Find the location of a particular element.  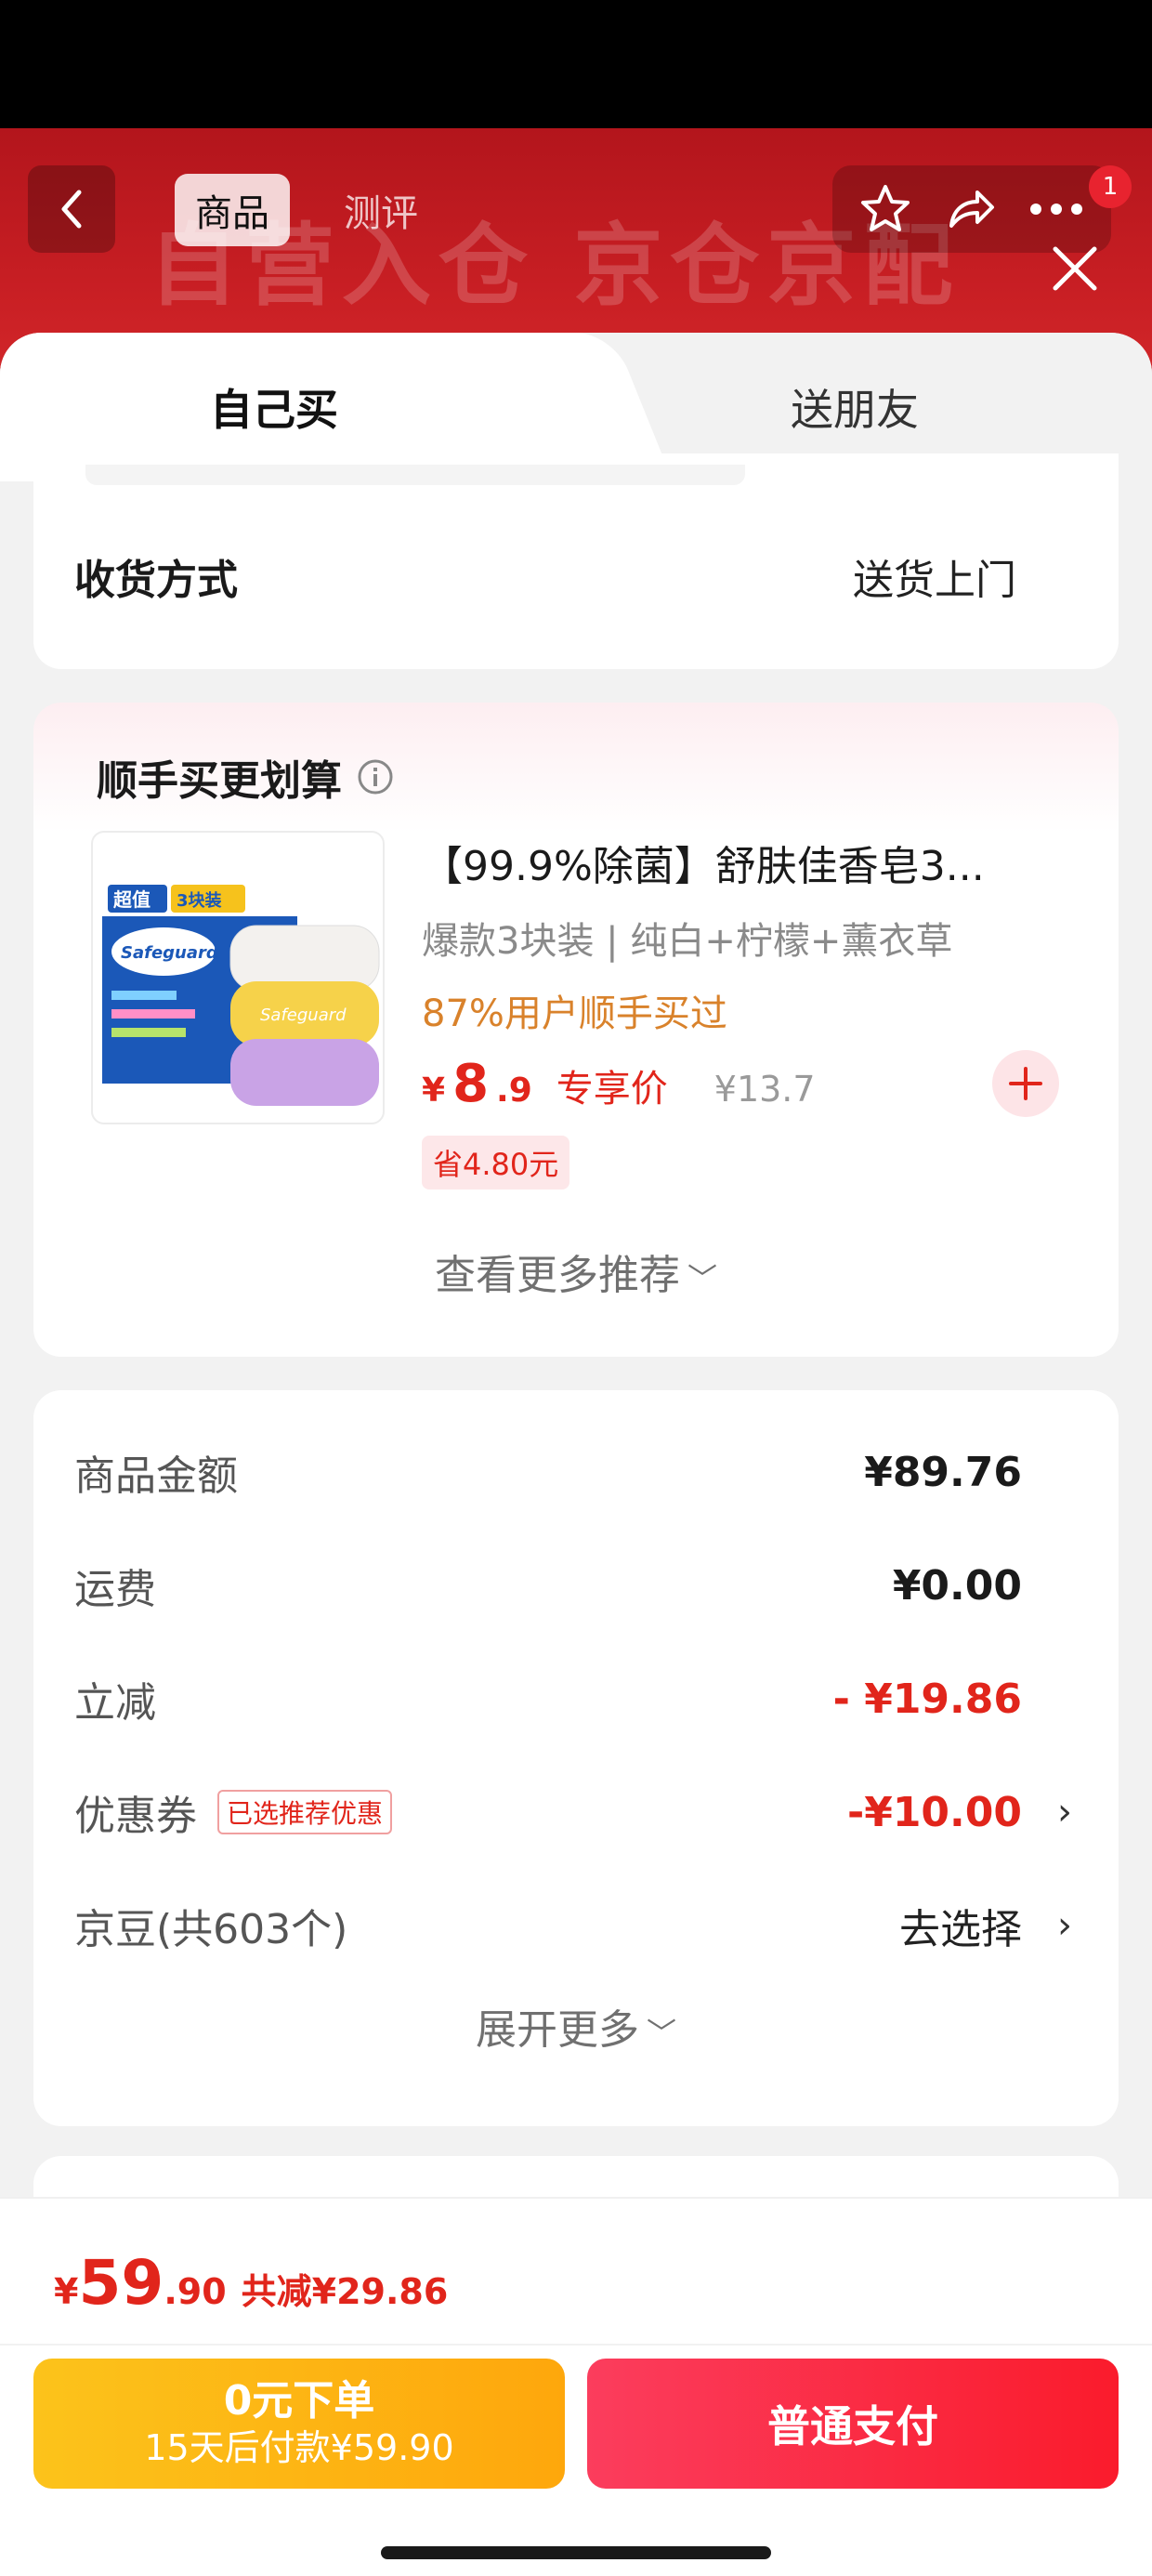

recommendation-title: 顺手买更划算 is located at coordinates (246, 777).